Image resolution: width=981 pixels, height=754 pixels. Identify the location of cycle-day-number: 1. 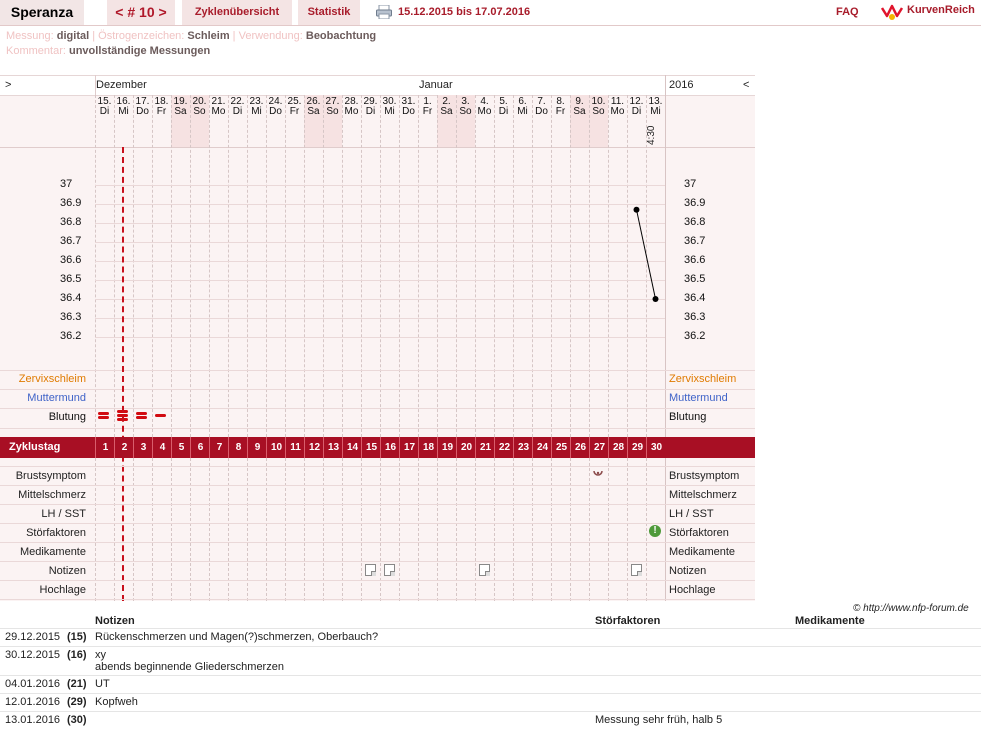
(105, 447).